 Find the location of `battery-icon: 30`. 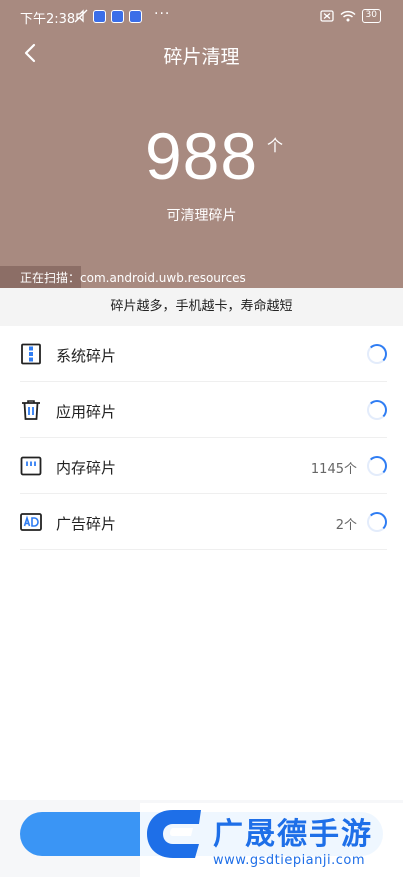

battery-icon: 30 is located at coordinates (371, 16).